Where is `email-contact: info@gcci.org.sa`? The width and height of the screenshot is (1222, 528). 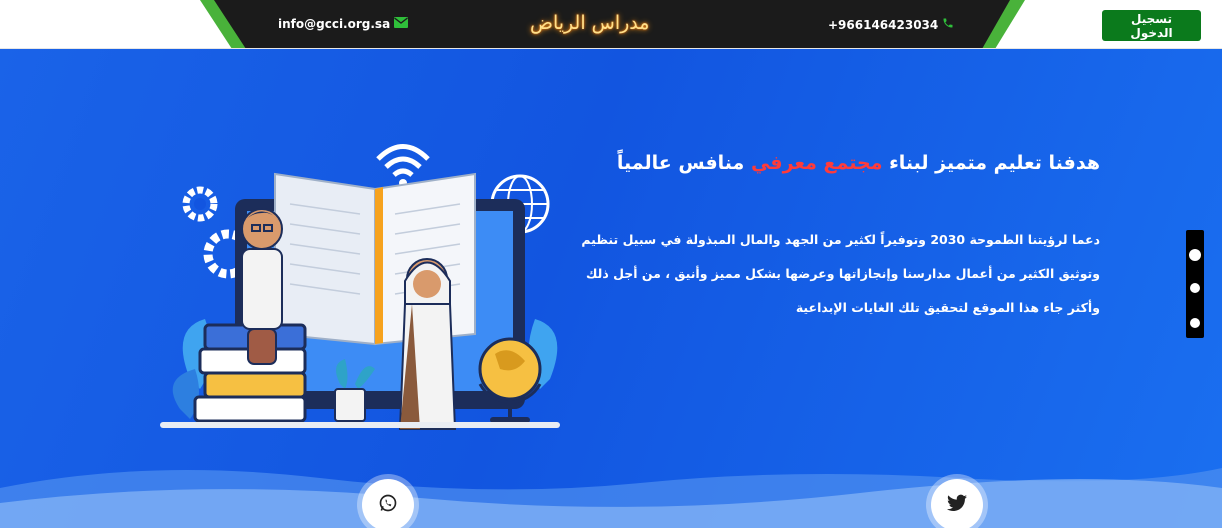 email-contact: info@gcci.org.sa is located at coordinates (343, 24).